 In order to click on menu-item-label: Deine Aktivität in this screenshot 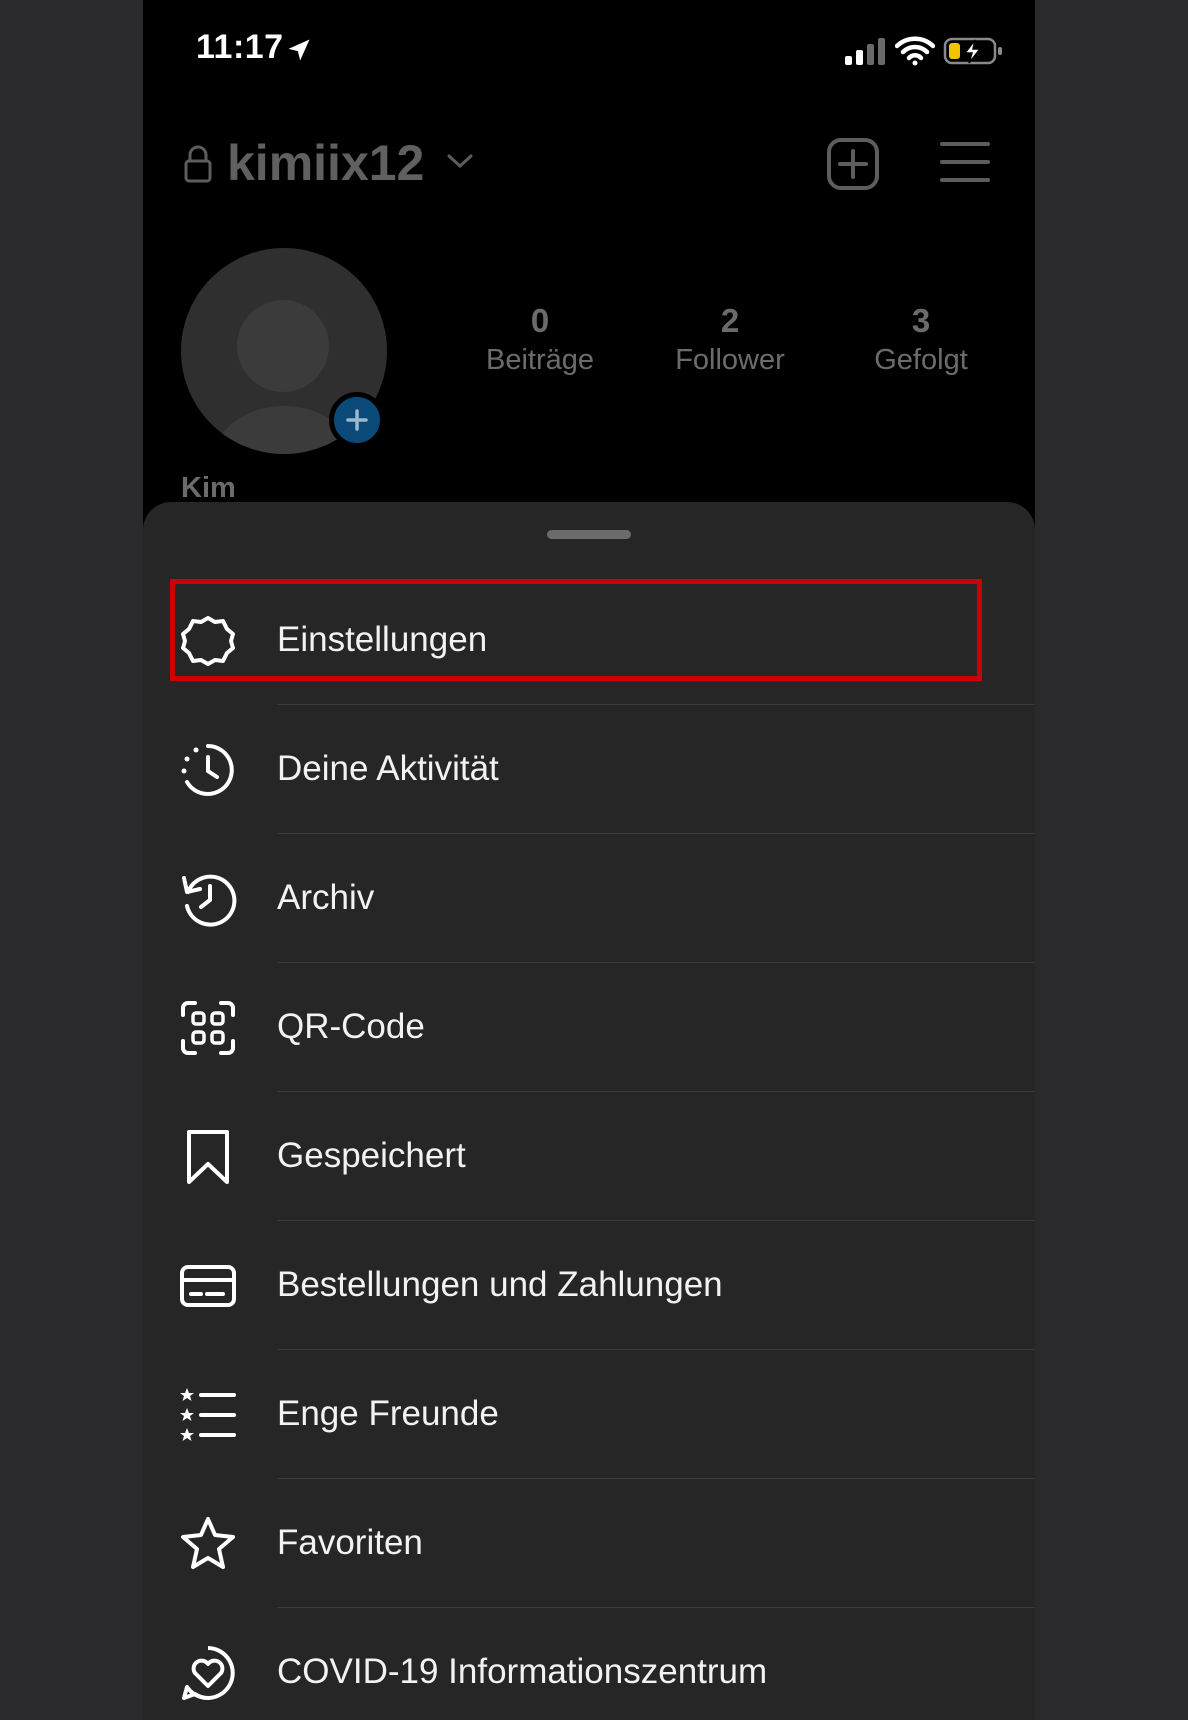, I will do `click(388, 768)`.